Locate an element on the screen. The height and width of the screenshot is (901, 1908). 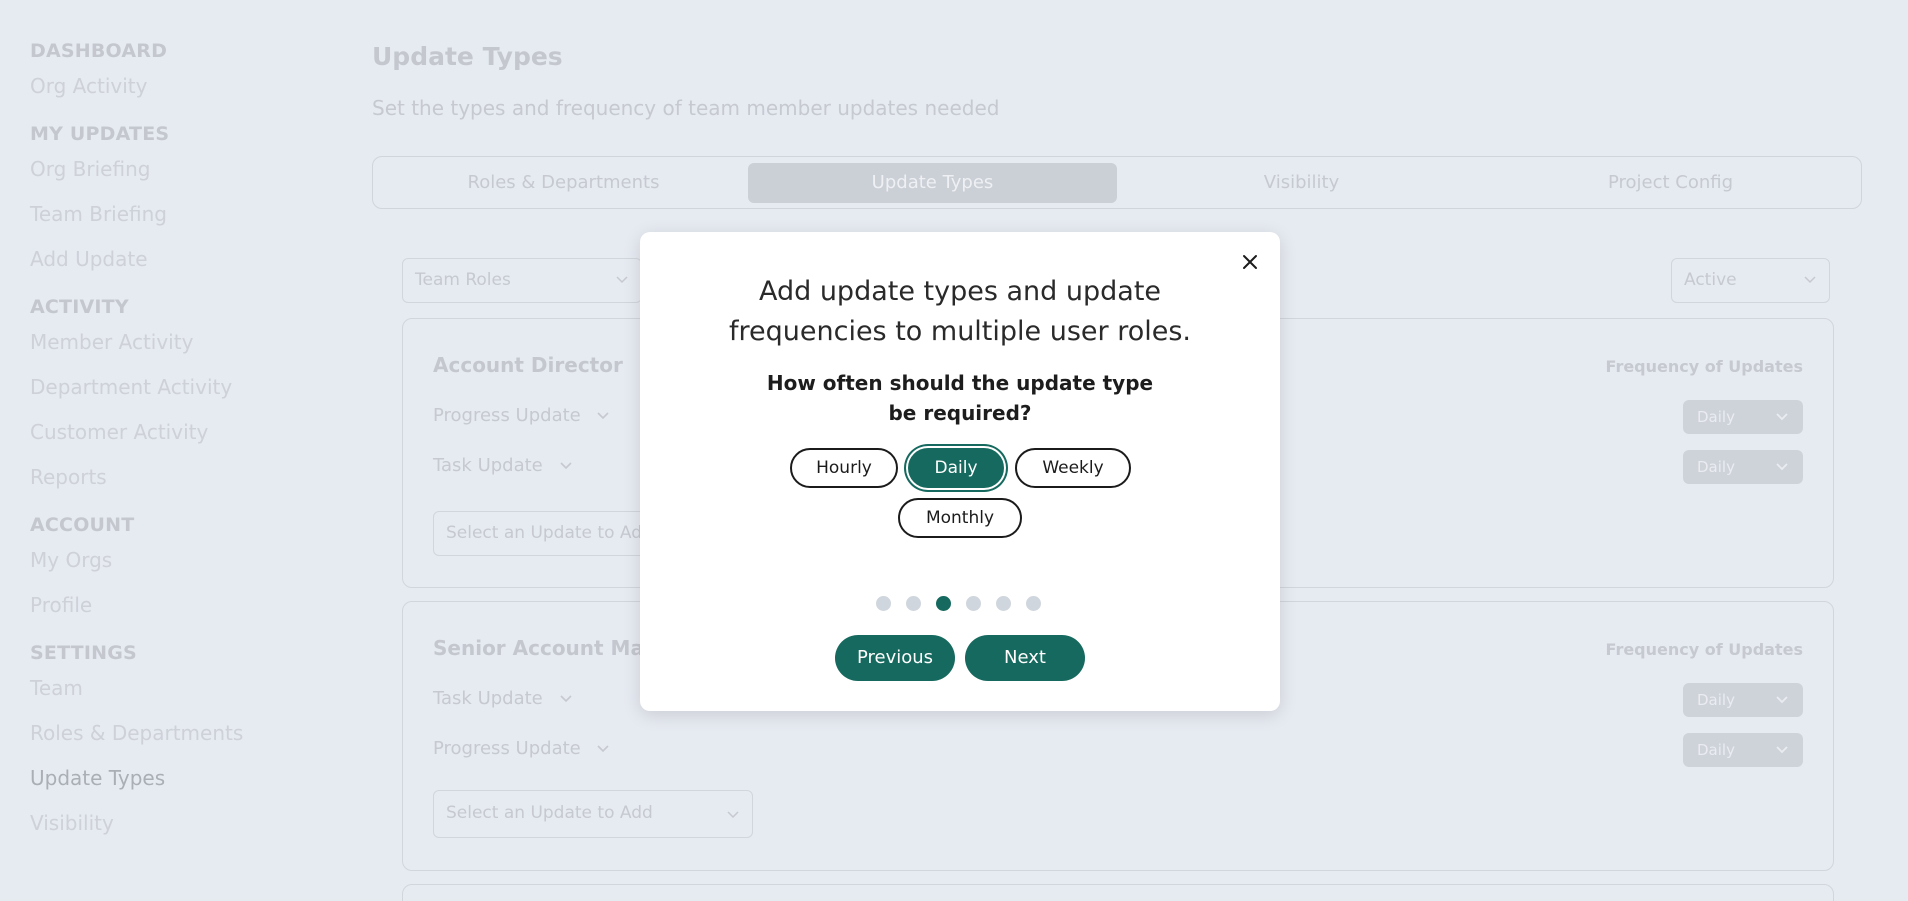
option-weekly: Weekly is located at coordinates (1073, 468).